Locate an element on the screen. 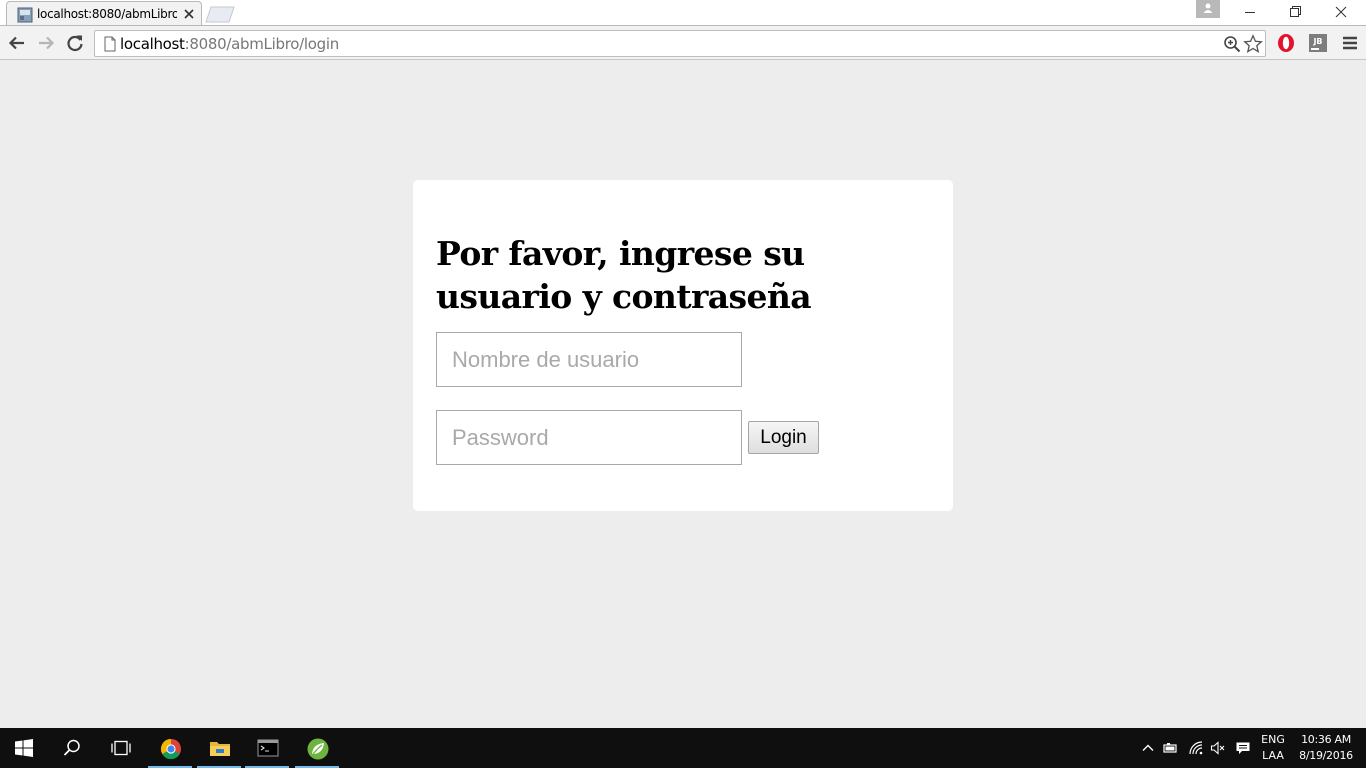 The height and width of the screenshot is (768, 1366). profile-button is located at coordinates (1208, 9).